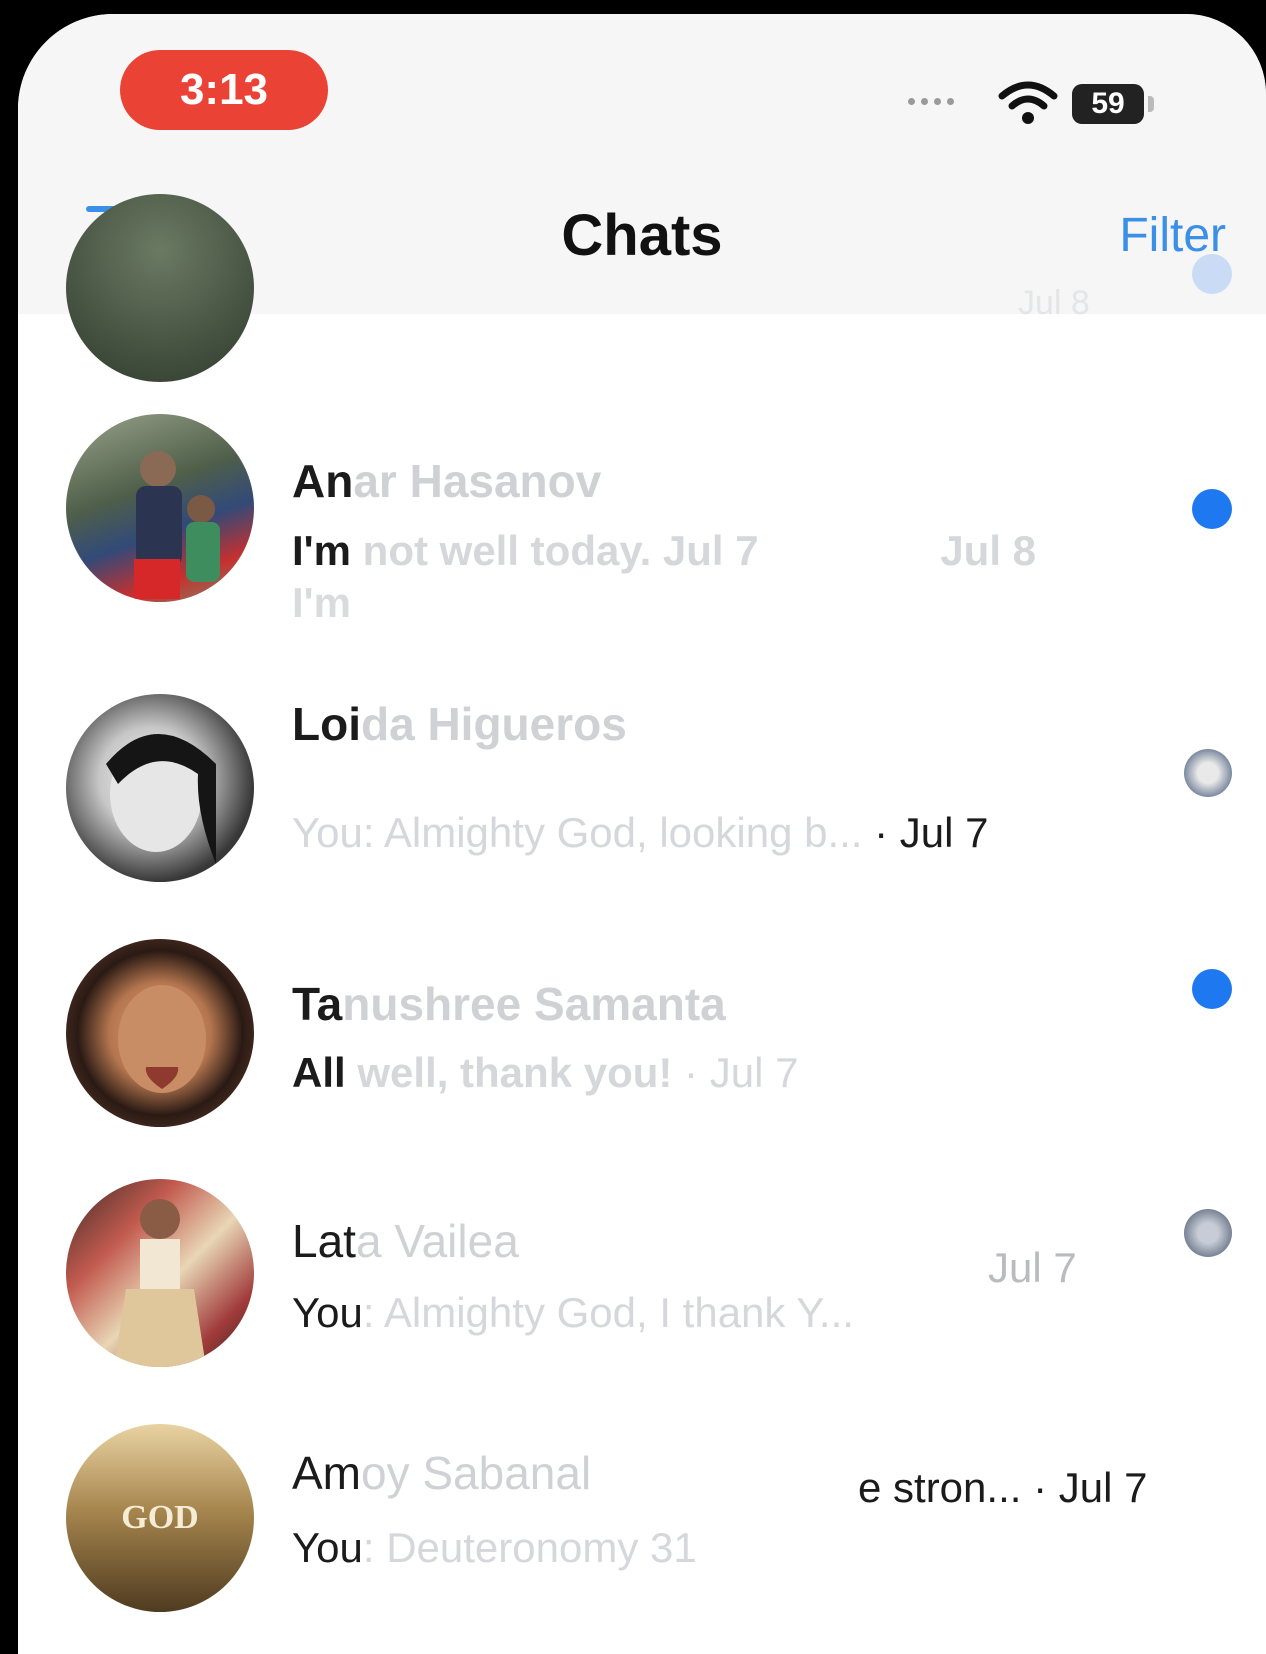 This screenshot has width=1266, height=1654. I want to click on chat-name: Lata Vailea, so click(405, 1241).